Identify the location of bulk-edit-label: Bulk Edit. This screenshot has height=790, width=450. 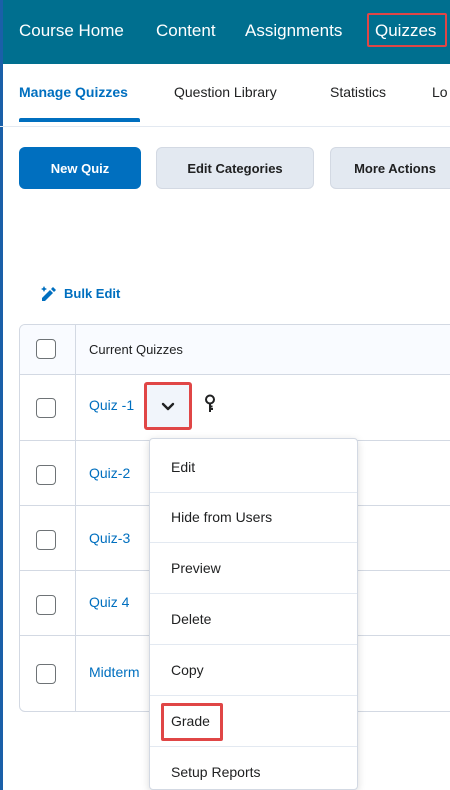
(92, 293).